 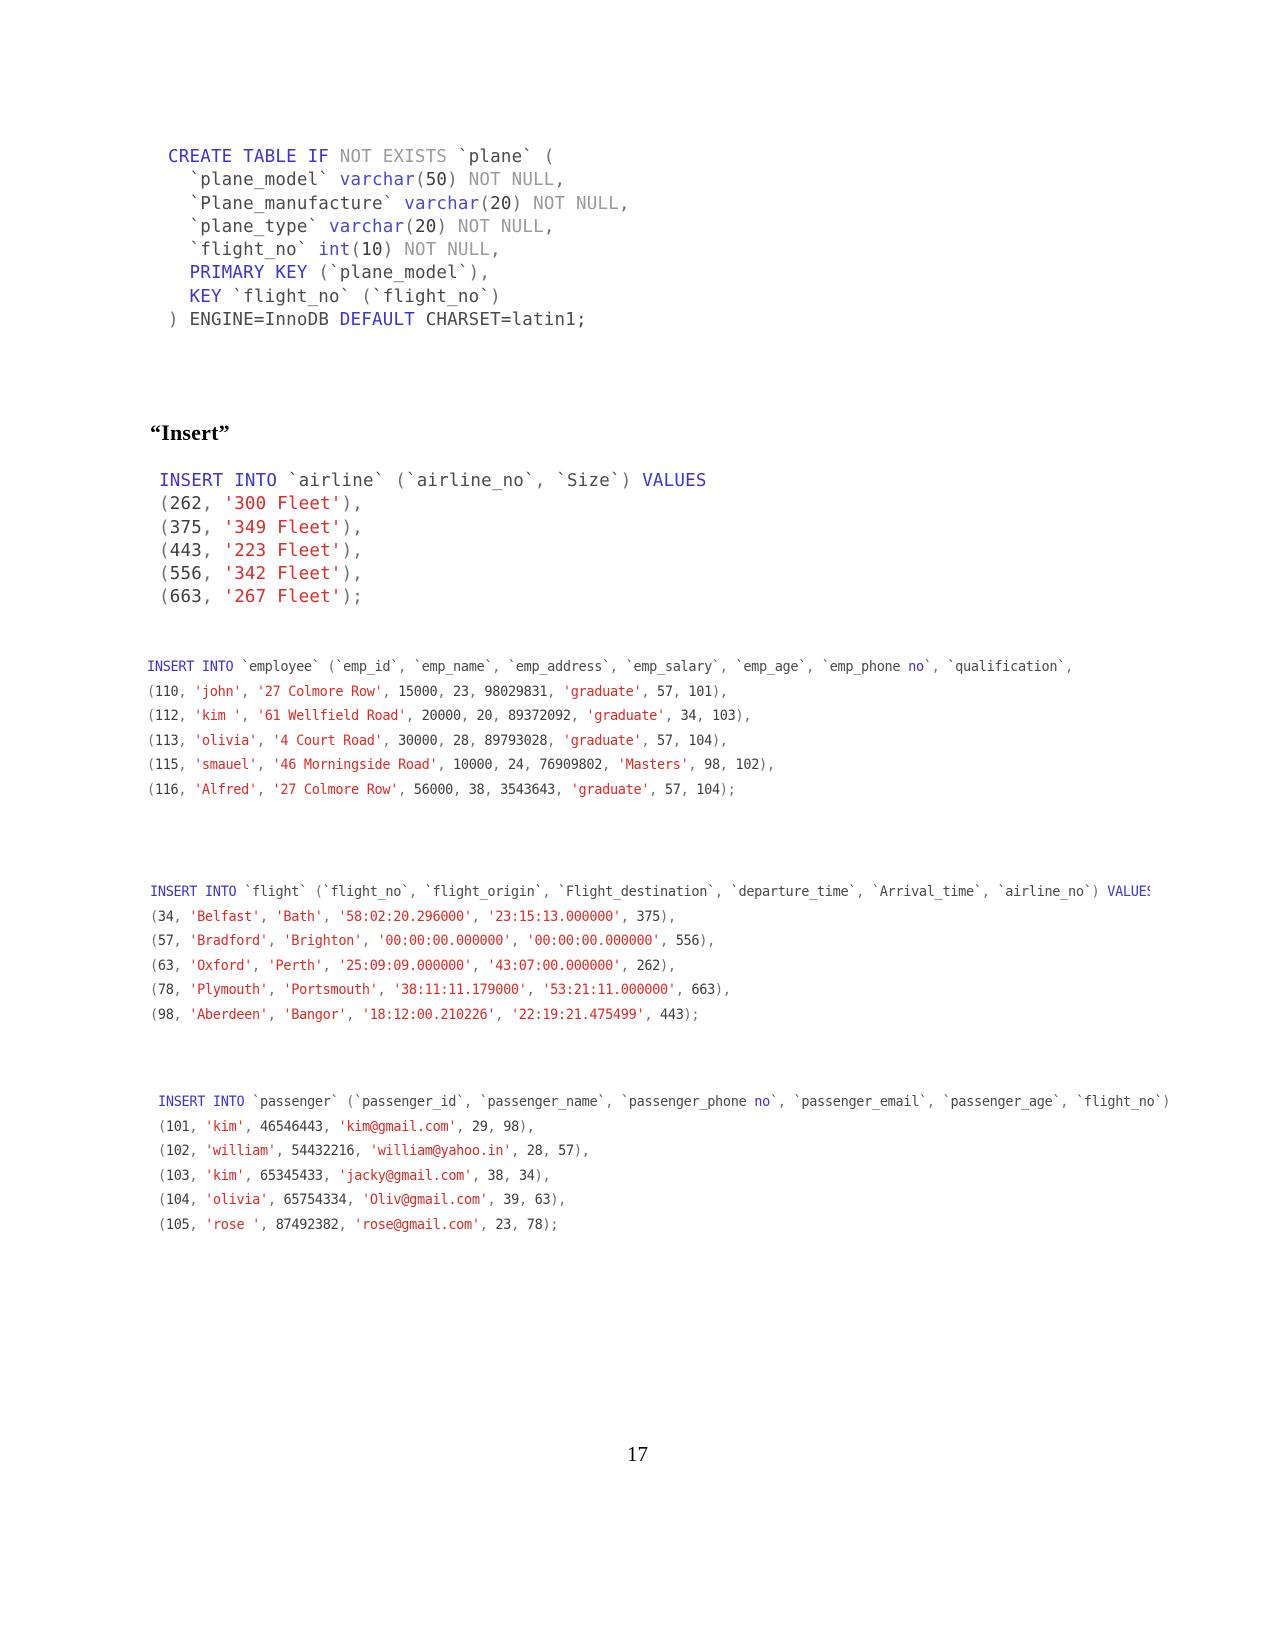 I want to click on code-token: `plane`, so click(x=500, y=157).